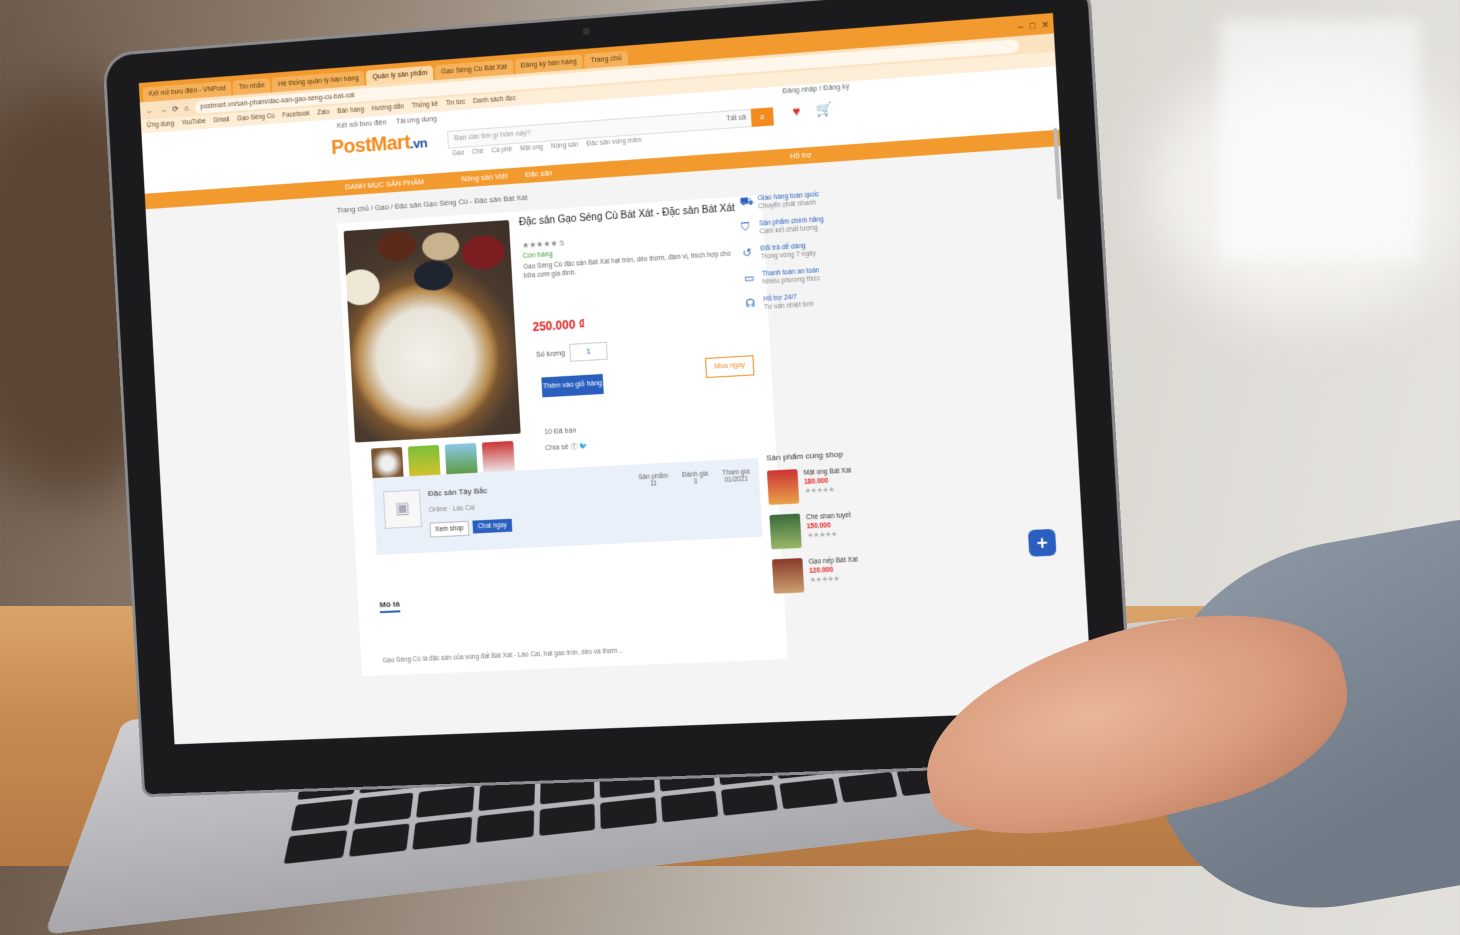 This screenshot has width=1460, height=935. I want to click on home-icon: ⌂, so click(186, 107).